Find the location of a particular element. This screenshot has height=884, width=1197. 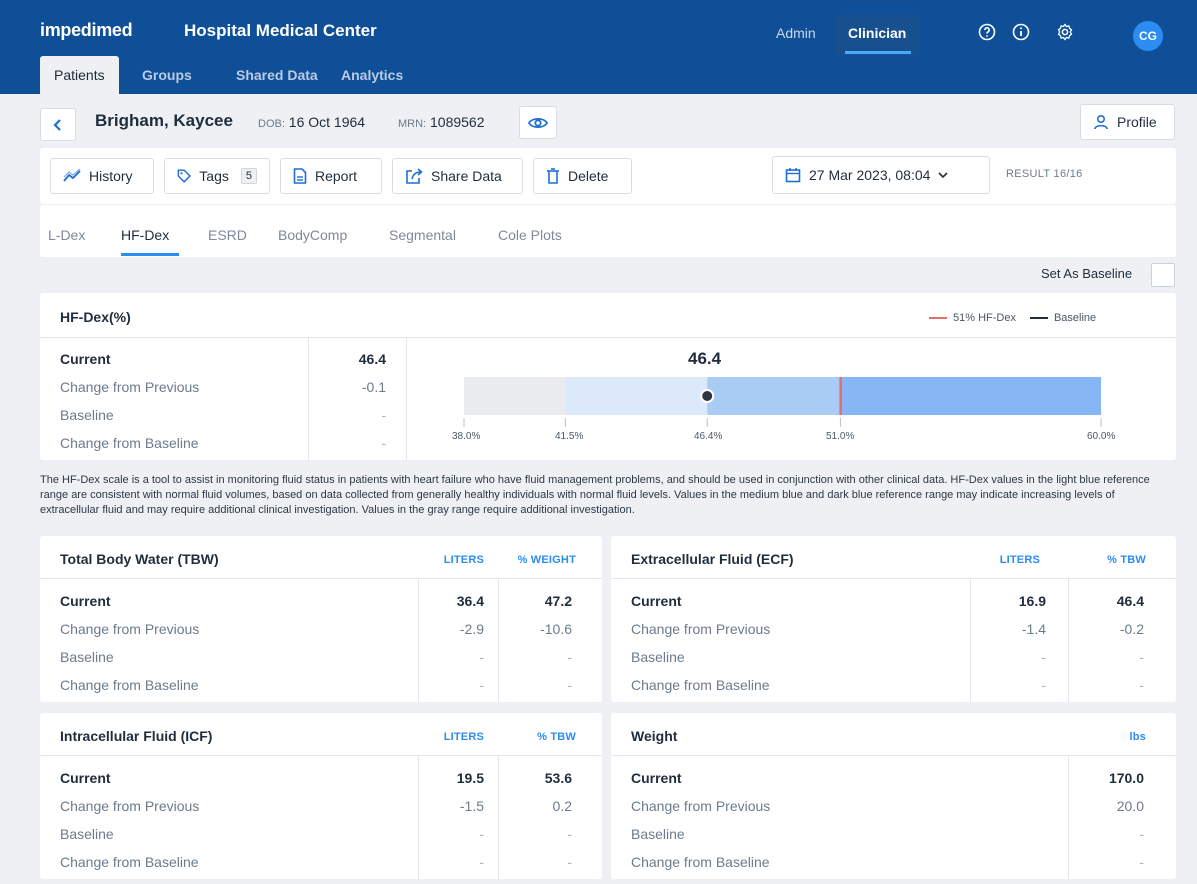

tbw-liters-current: 36.4 is located at coordinates (470, 601).